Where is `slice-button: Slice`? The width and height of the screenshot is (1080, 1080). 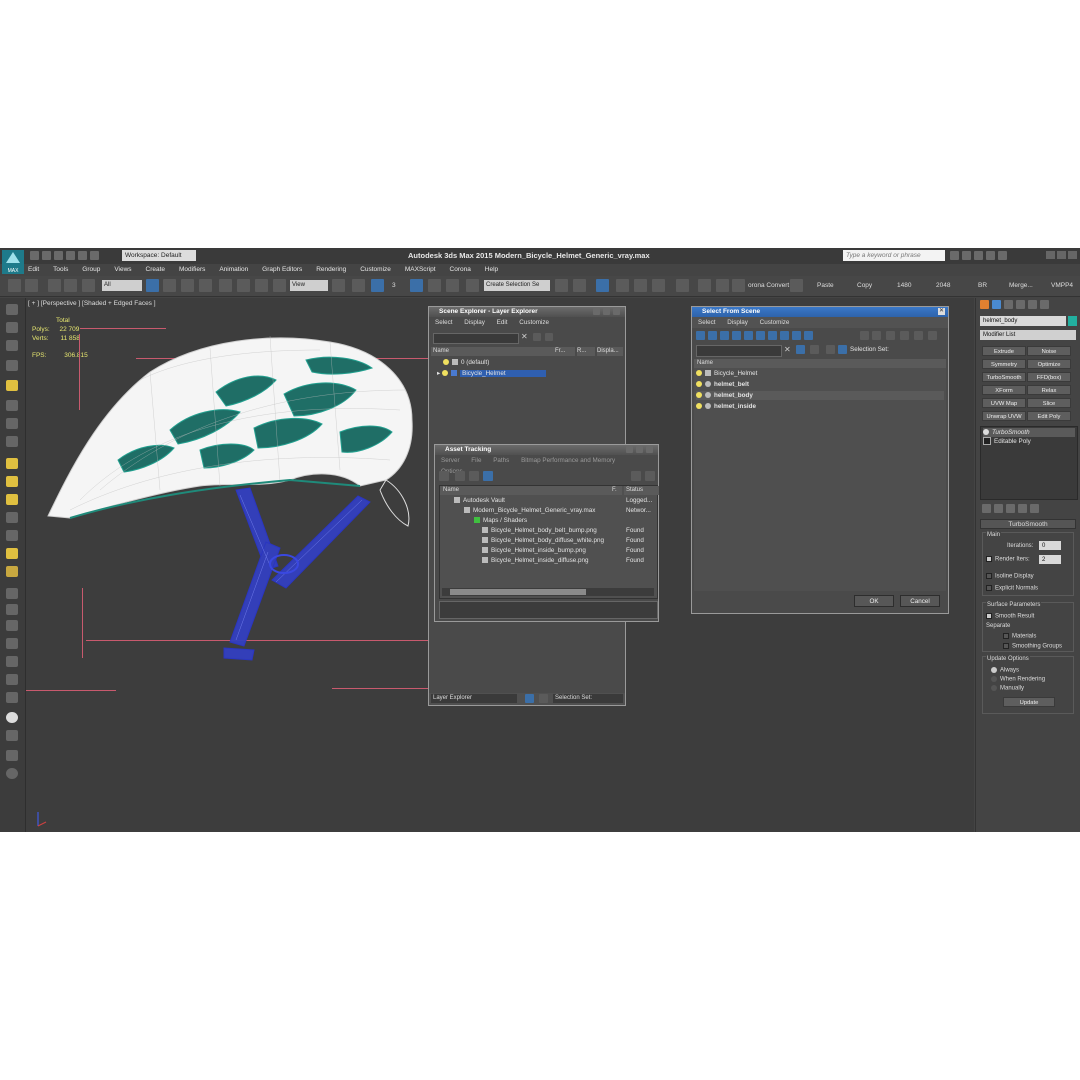
slice-button: Slice is located at coordinates (1049, 403).